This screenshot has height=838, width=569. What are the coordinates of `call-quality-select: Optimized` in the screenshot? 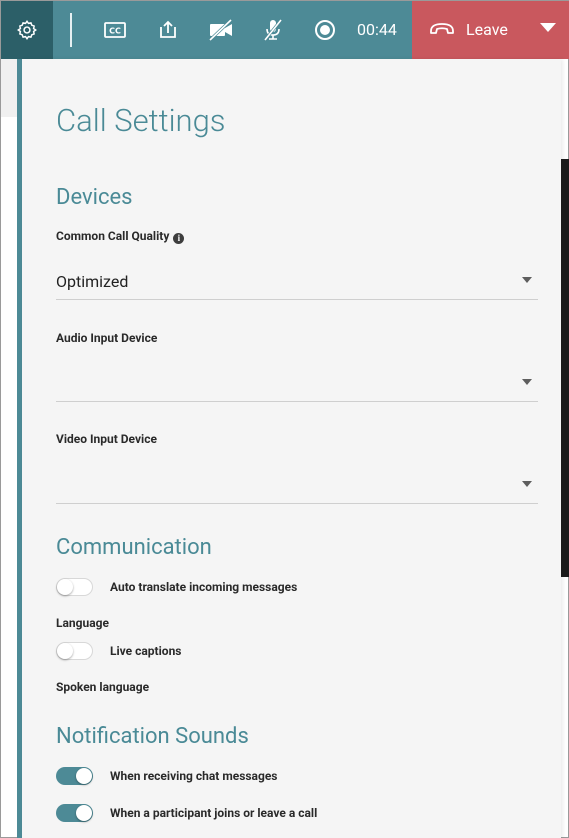 It's located at (297, 282).